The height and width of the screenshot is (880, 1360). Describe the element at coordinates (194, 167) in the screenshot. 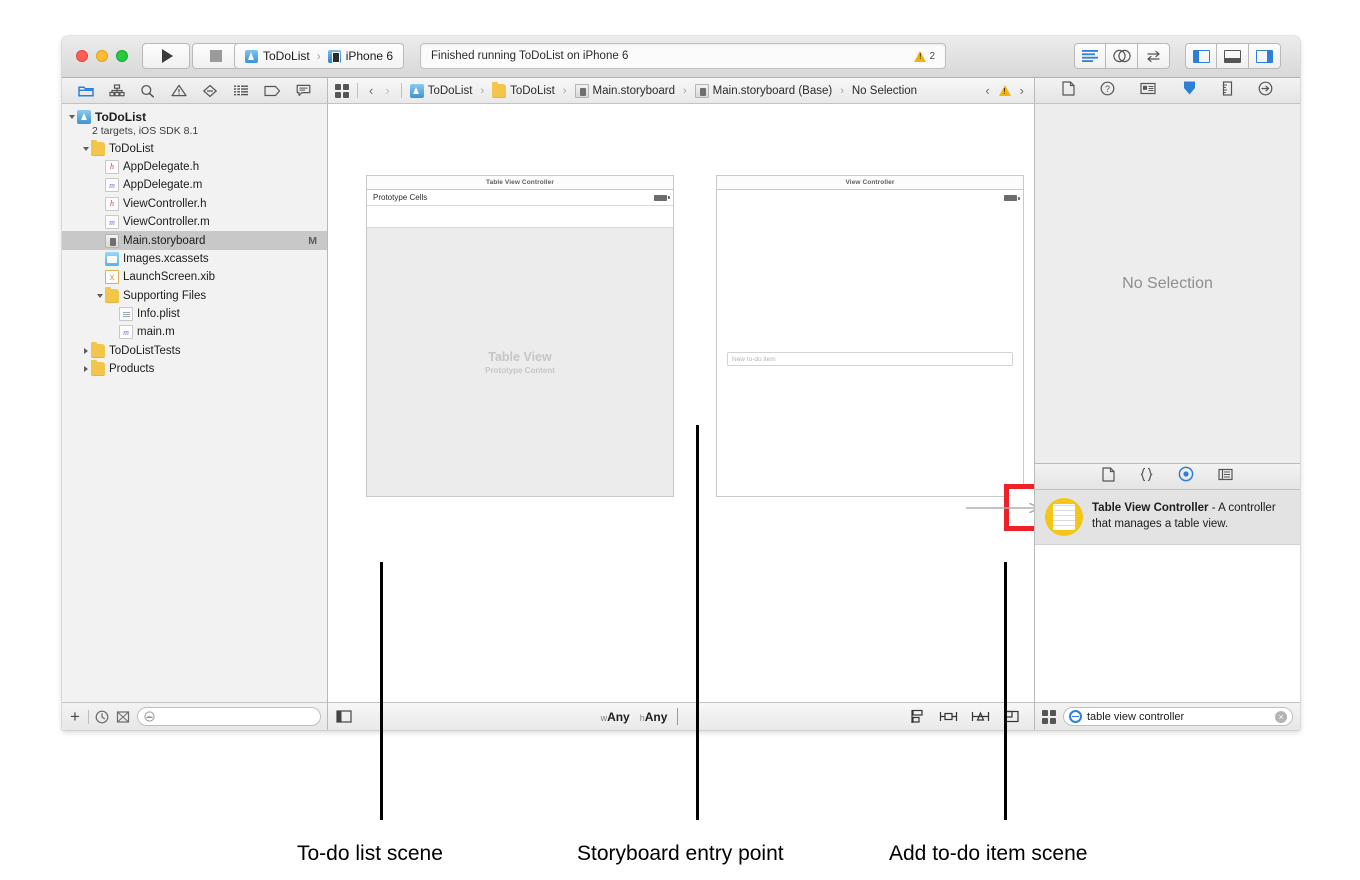

I see `navigator-row: h AppDelegate.h` at that location.